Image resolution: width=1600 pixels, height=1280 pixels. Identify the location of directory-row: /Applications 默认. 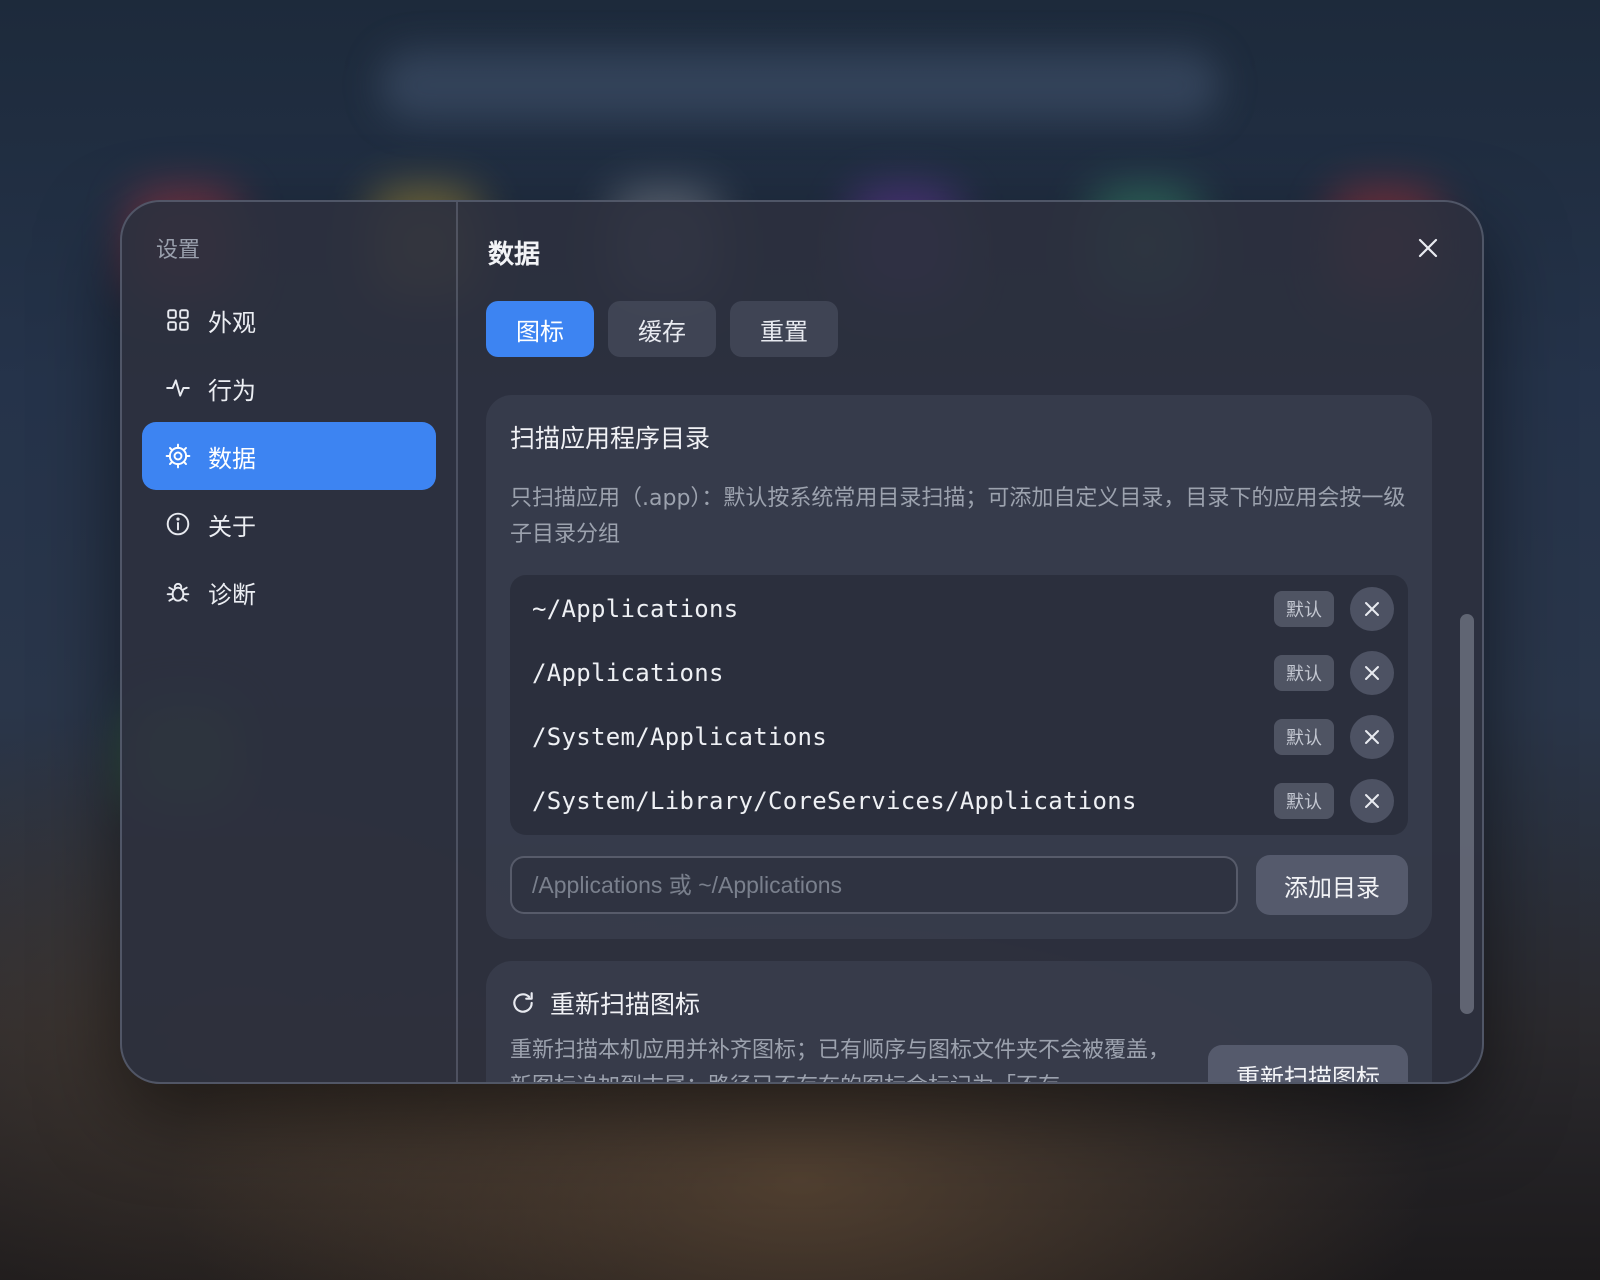
(959, 673).